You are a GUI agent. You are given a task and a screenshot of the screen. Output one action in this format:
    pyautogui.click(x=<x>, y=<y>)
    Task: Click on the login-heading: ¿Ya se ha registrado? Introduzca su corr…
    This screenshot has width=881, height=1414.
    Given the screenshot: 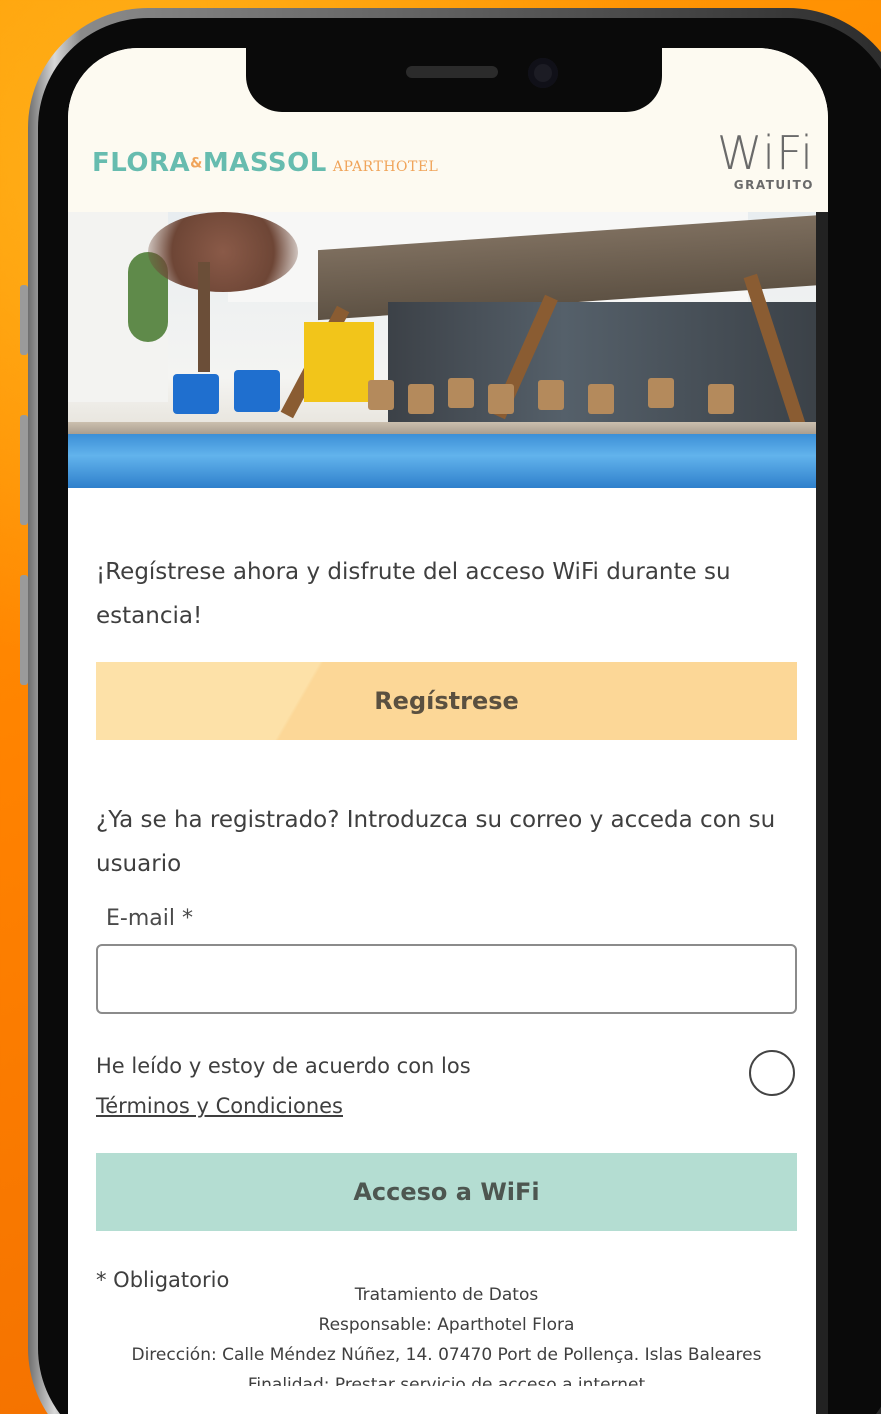 What is the action you would take?
    pyautogui.click(x=436, y=842)
    